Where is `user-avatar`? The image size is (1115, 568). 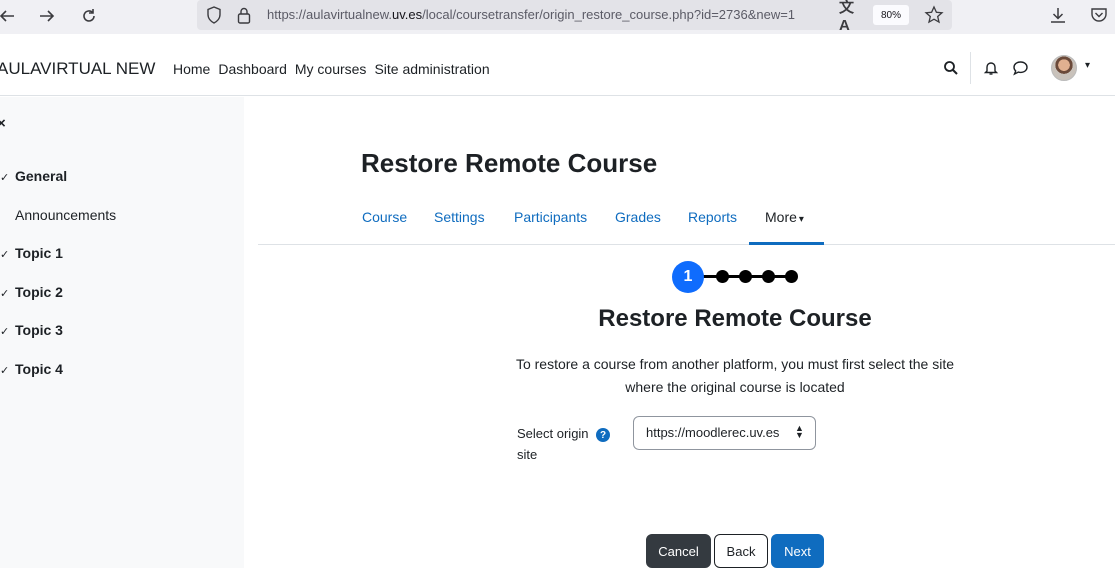 user-avatar is located at coordinates (1064, 68).